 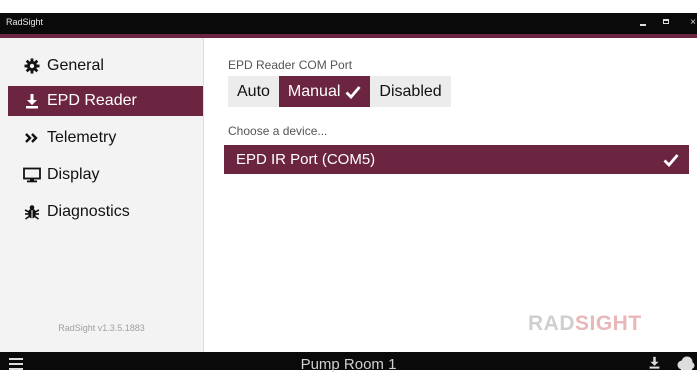 What do you see at coordinates (92, 100) in the screenshot?
I see `sidebar-item-label: EPD Reader` at bounding box center [92, 100].